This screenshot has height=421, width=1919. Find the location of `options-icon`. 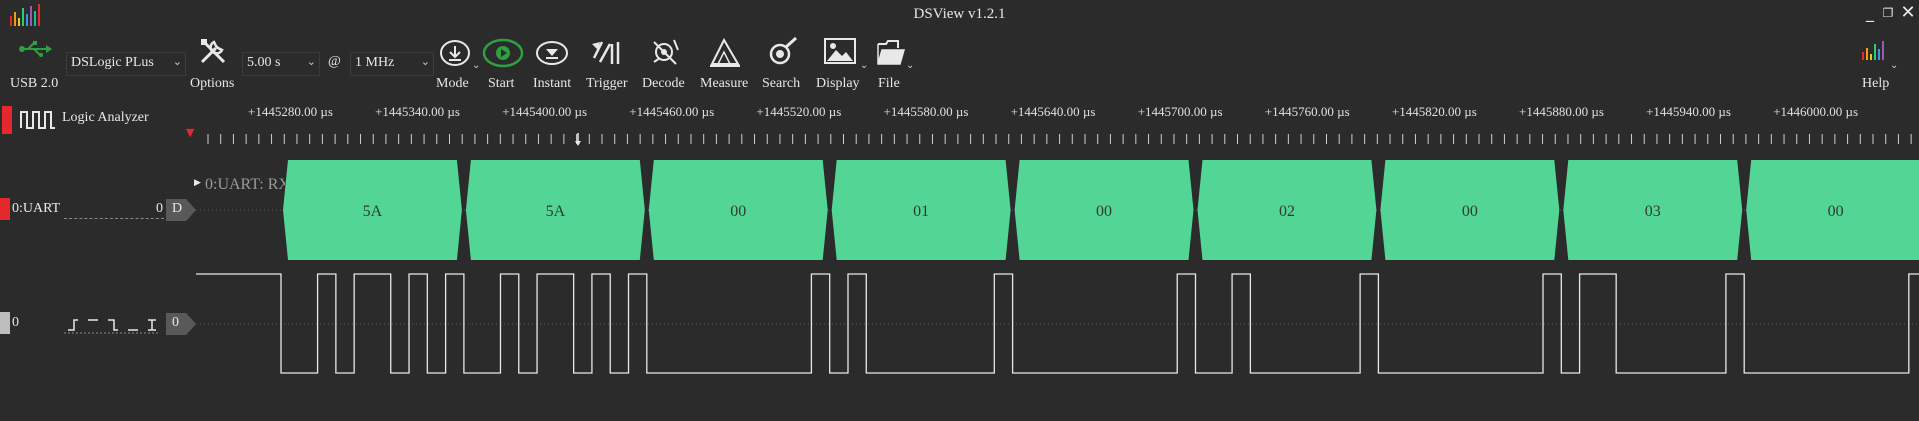

options-icon is located at coordinates (213, 51).